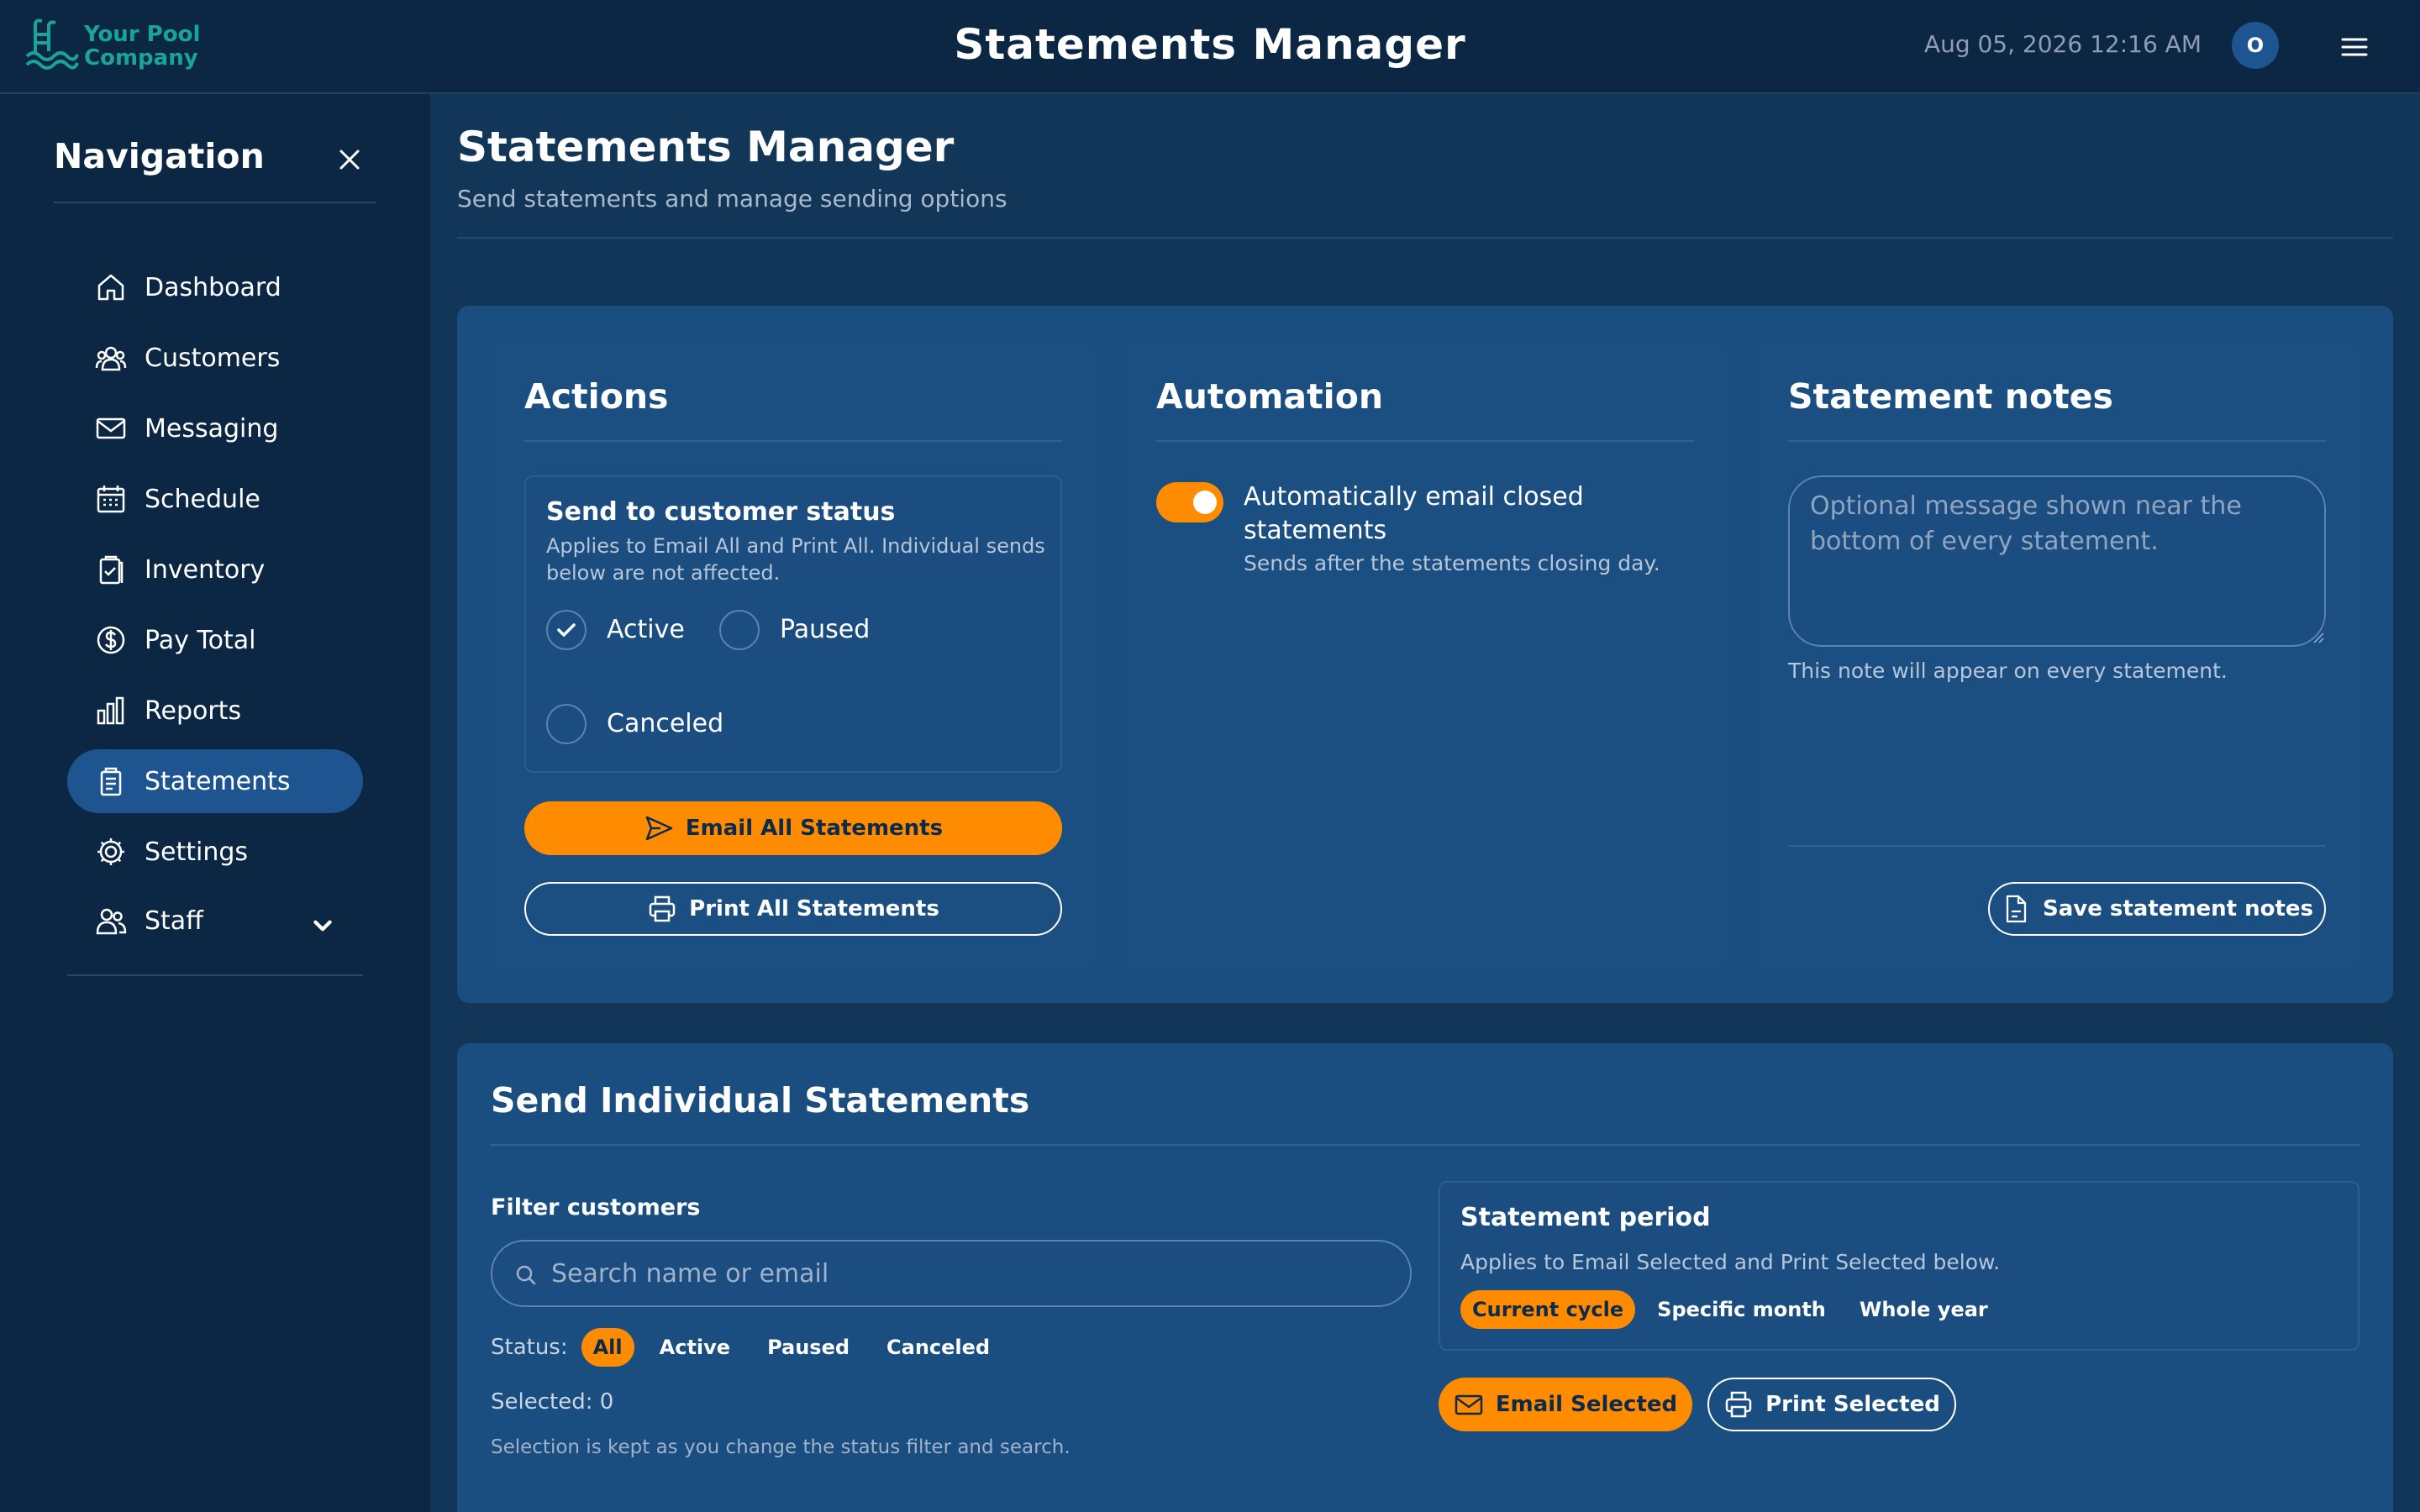 The height and width of the screenshot is (1512, 2420). What do you see at coordinates (1950, 396) in the screenshot?
I see `notes-title: Statement notes` at bounding box center [1950, 396].